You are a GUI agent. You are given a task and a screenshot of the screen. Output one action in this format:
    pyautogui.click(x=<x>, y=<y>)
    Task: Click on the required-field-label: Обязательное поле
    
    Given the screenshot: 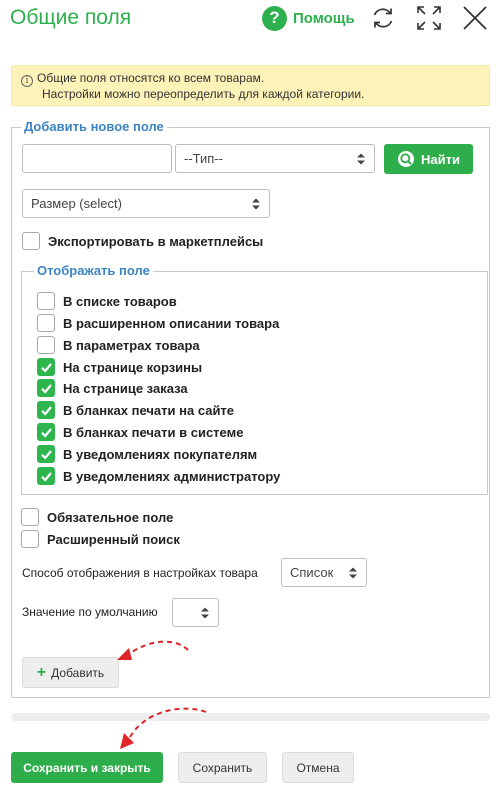 What is the action you would take?
    pyautogui.click(x=110, y=517)
    